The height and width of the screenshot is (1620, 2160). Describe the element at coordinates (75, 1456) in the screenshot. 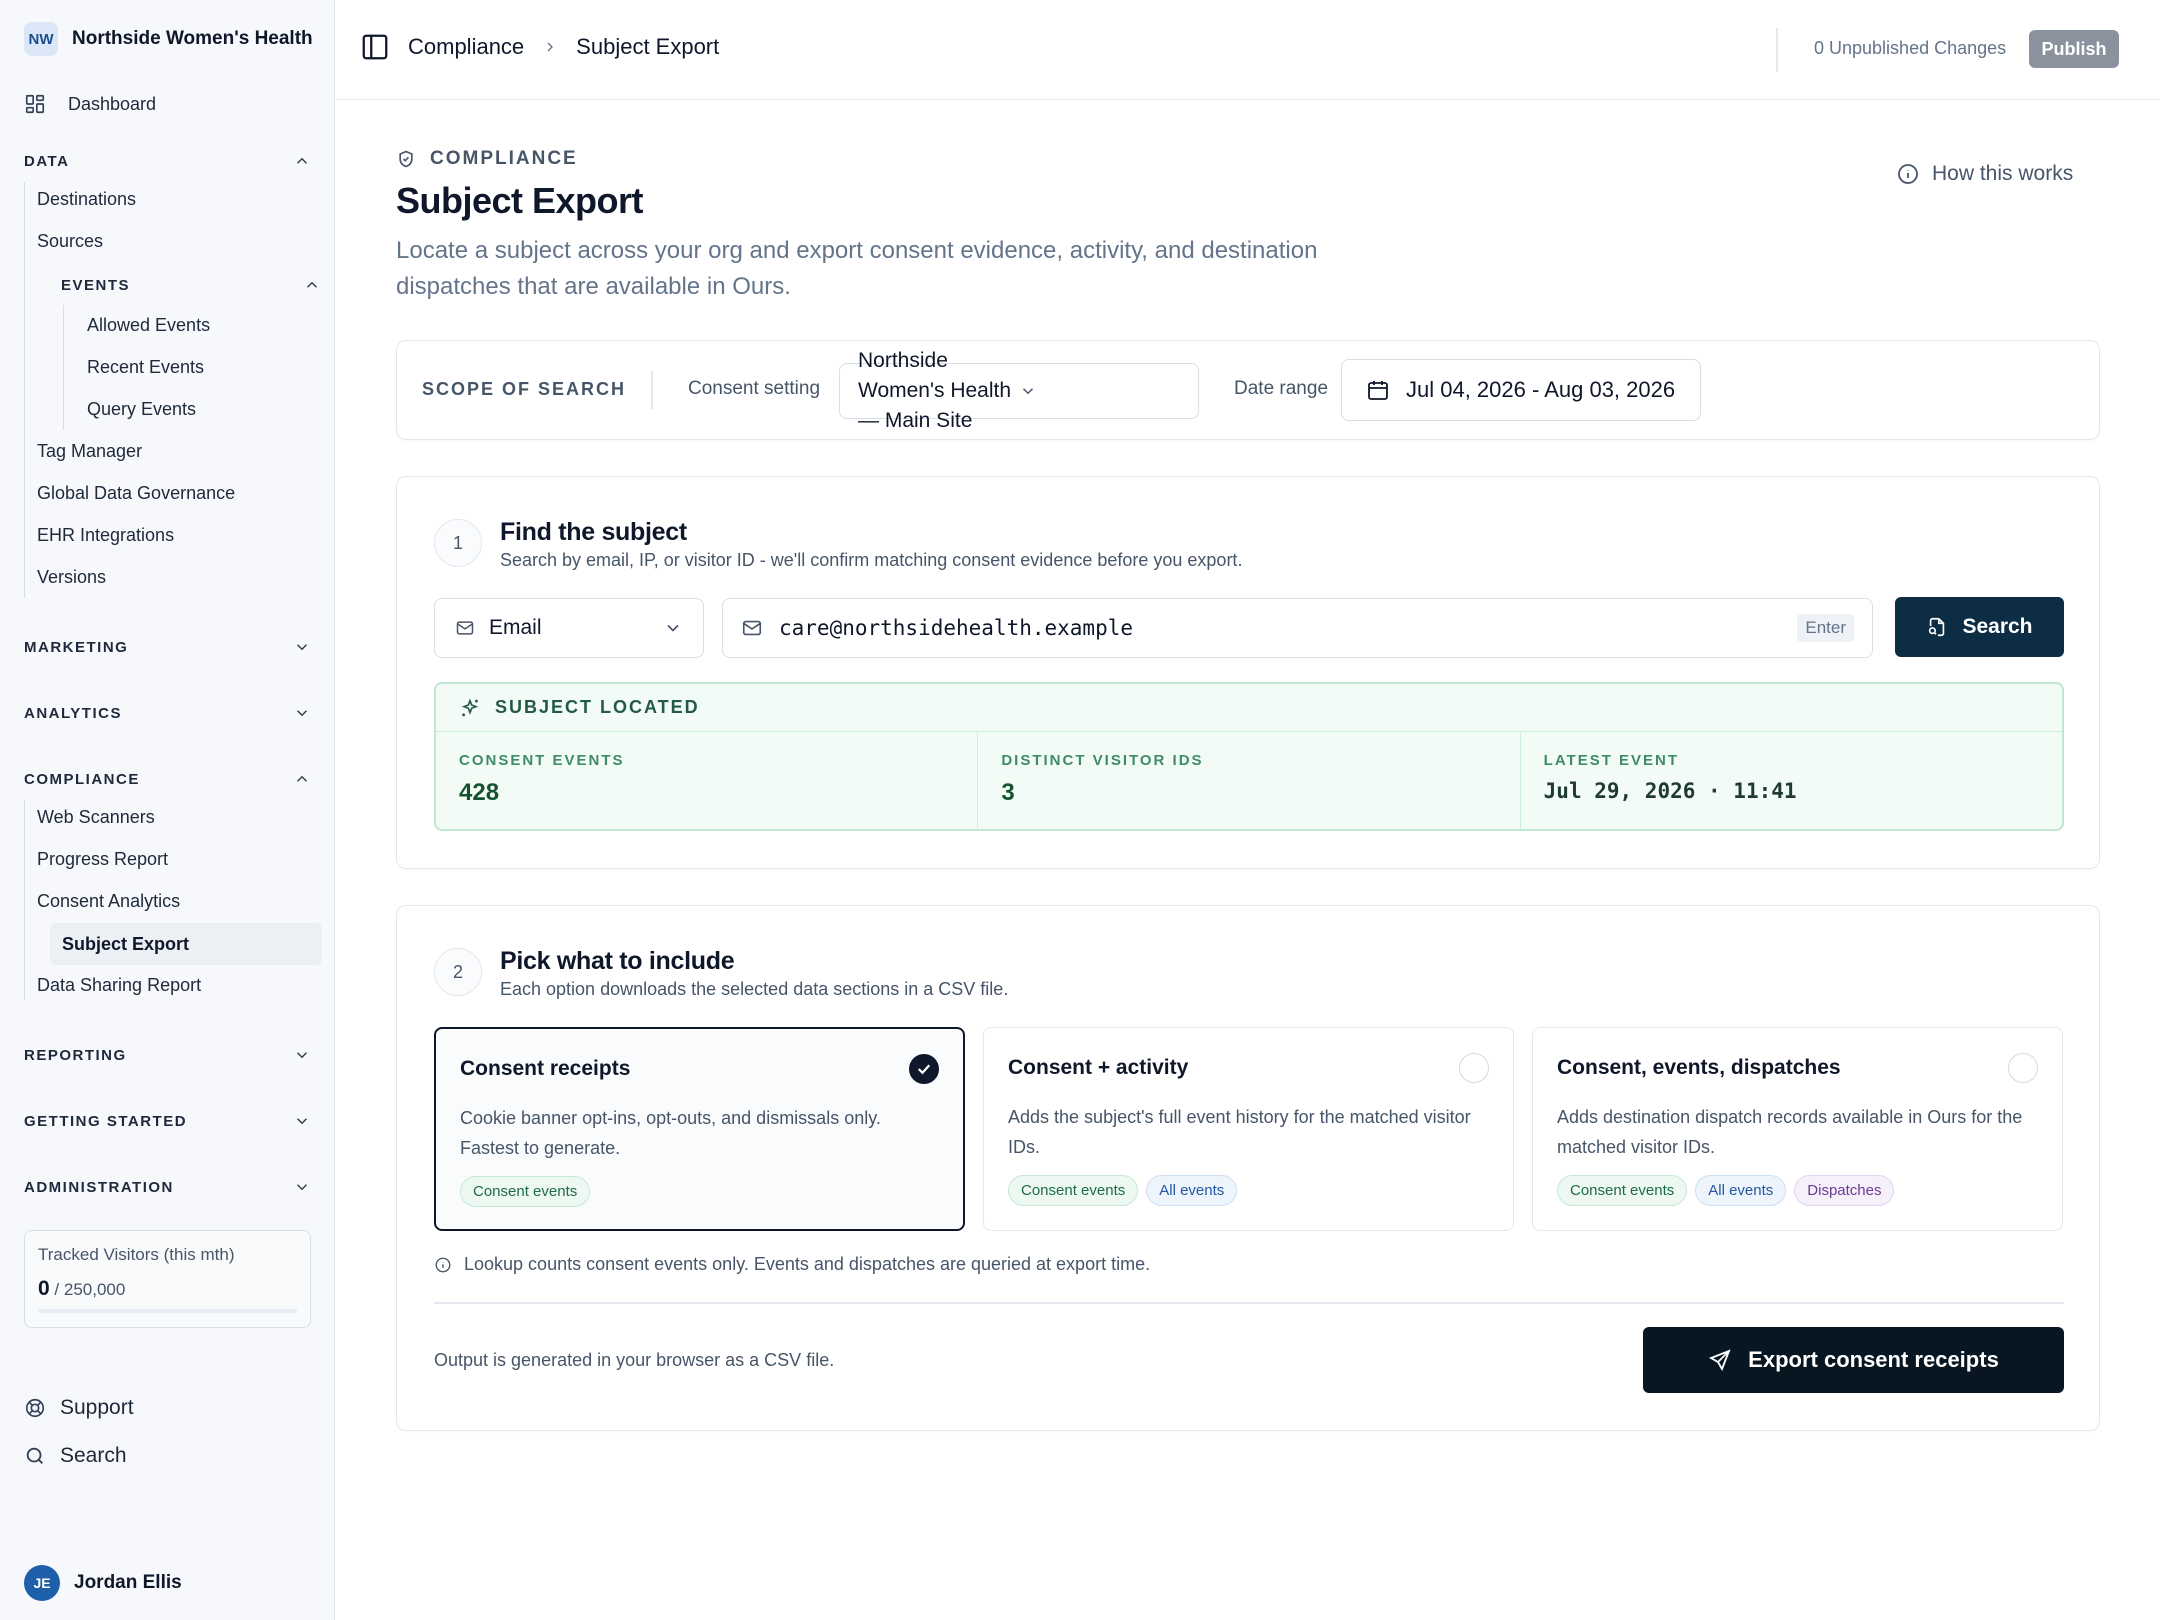

I see `sidebar-search-link: Search` at that location.